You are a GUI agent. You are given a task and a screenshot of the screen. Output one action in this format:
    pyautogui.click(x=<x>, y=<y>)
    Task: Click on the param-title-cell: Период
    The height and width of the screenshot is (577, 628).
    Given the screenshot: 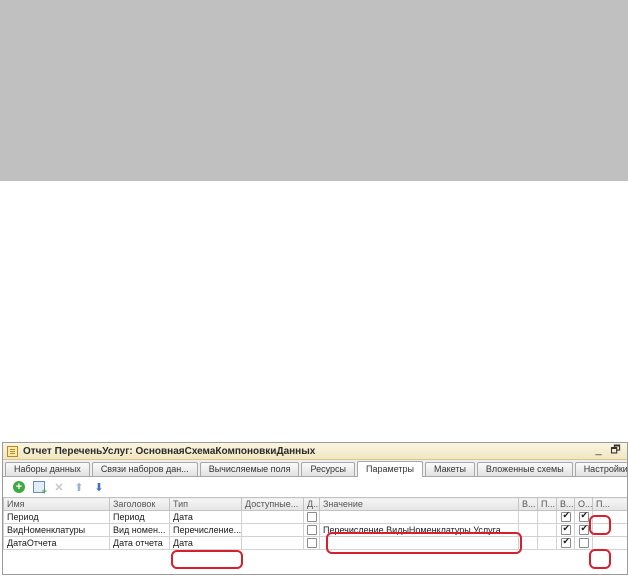 What is the action you would take?
    pyautogui.click(x=139, y=517)
    